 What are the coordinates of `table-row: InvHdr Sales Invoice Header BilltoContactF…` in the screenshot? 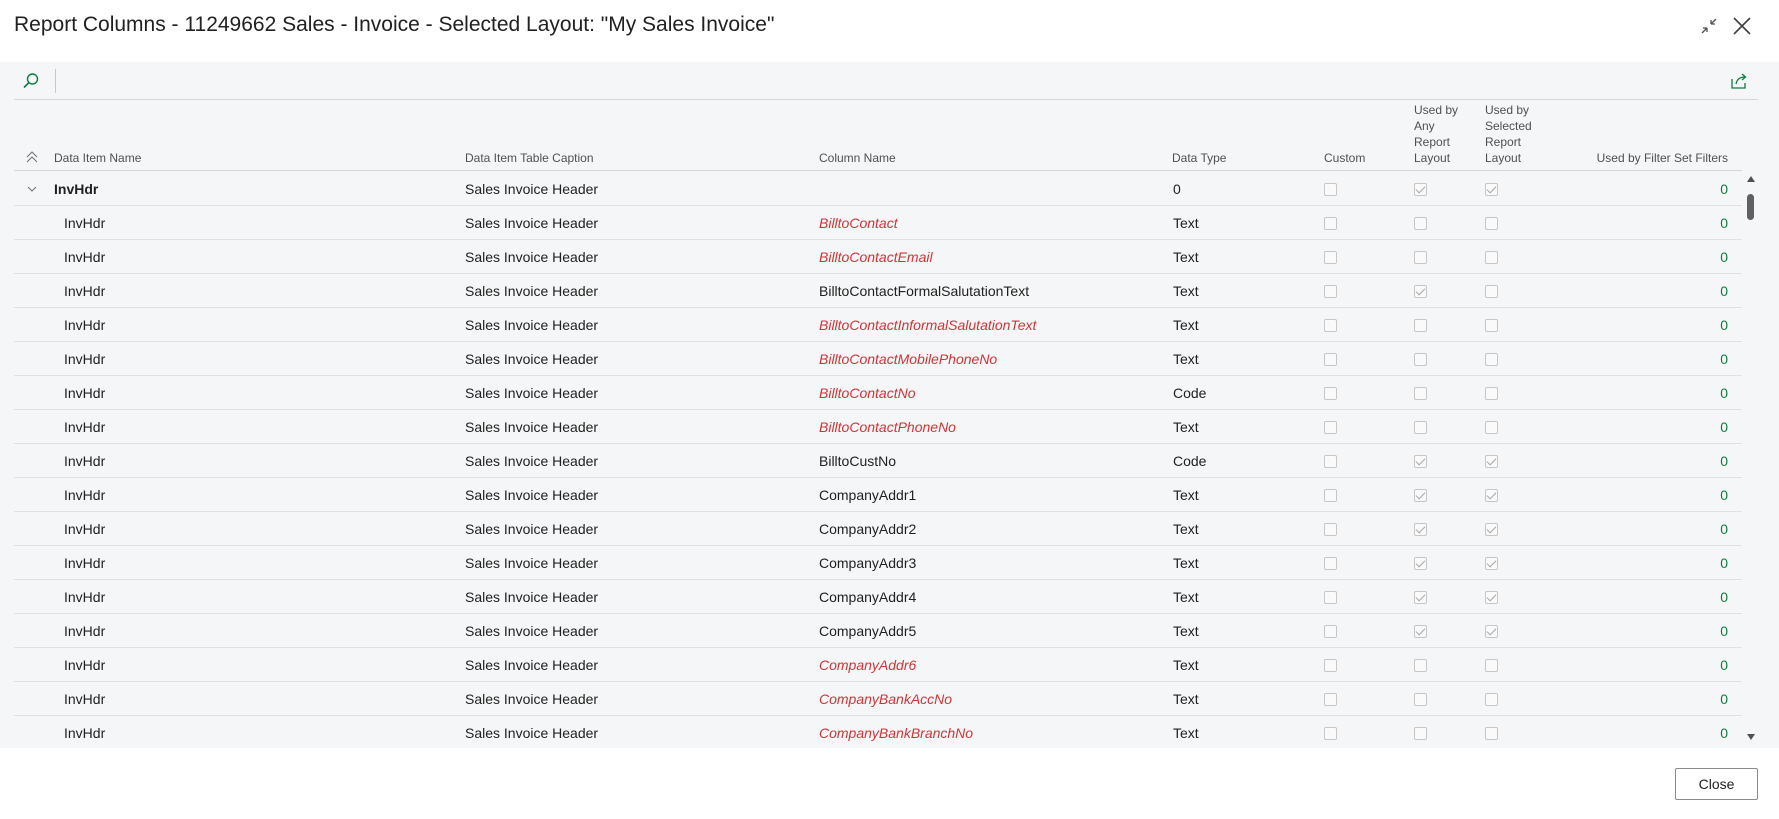 It's located at (878, 291).